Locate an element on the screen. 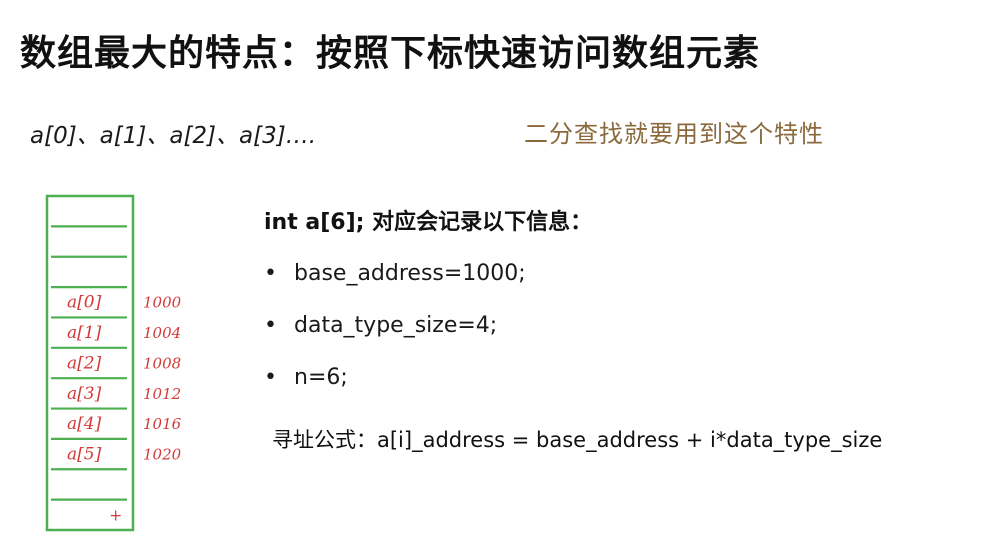 The width and height of the screenshot is (1000, 548). info-item-type-size: • data_type_size=4; is located at coordinates (395, 332).